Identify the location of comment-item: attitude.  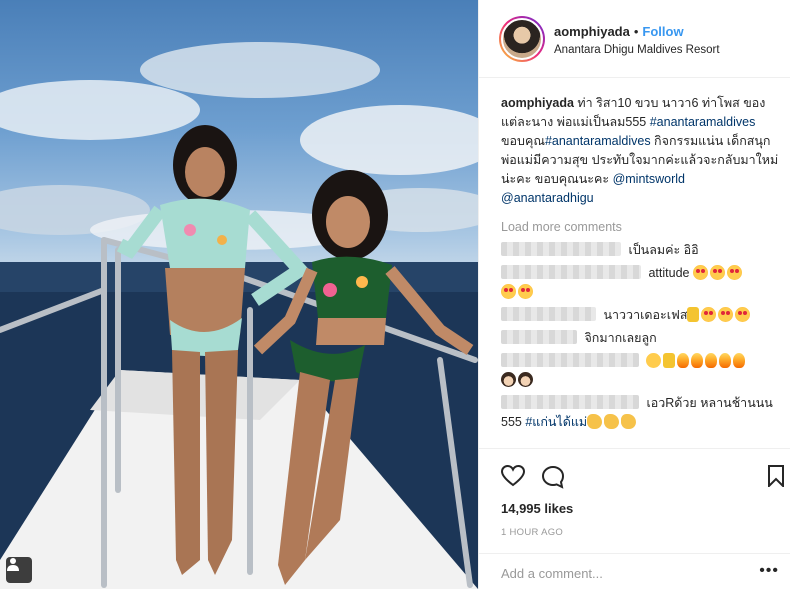
(642, 283).